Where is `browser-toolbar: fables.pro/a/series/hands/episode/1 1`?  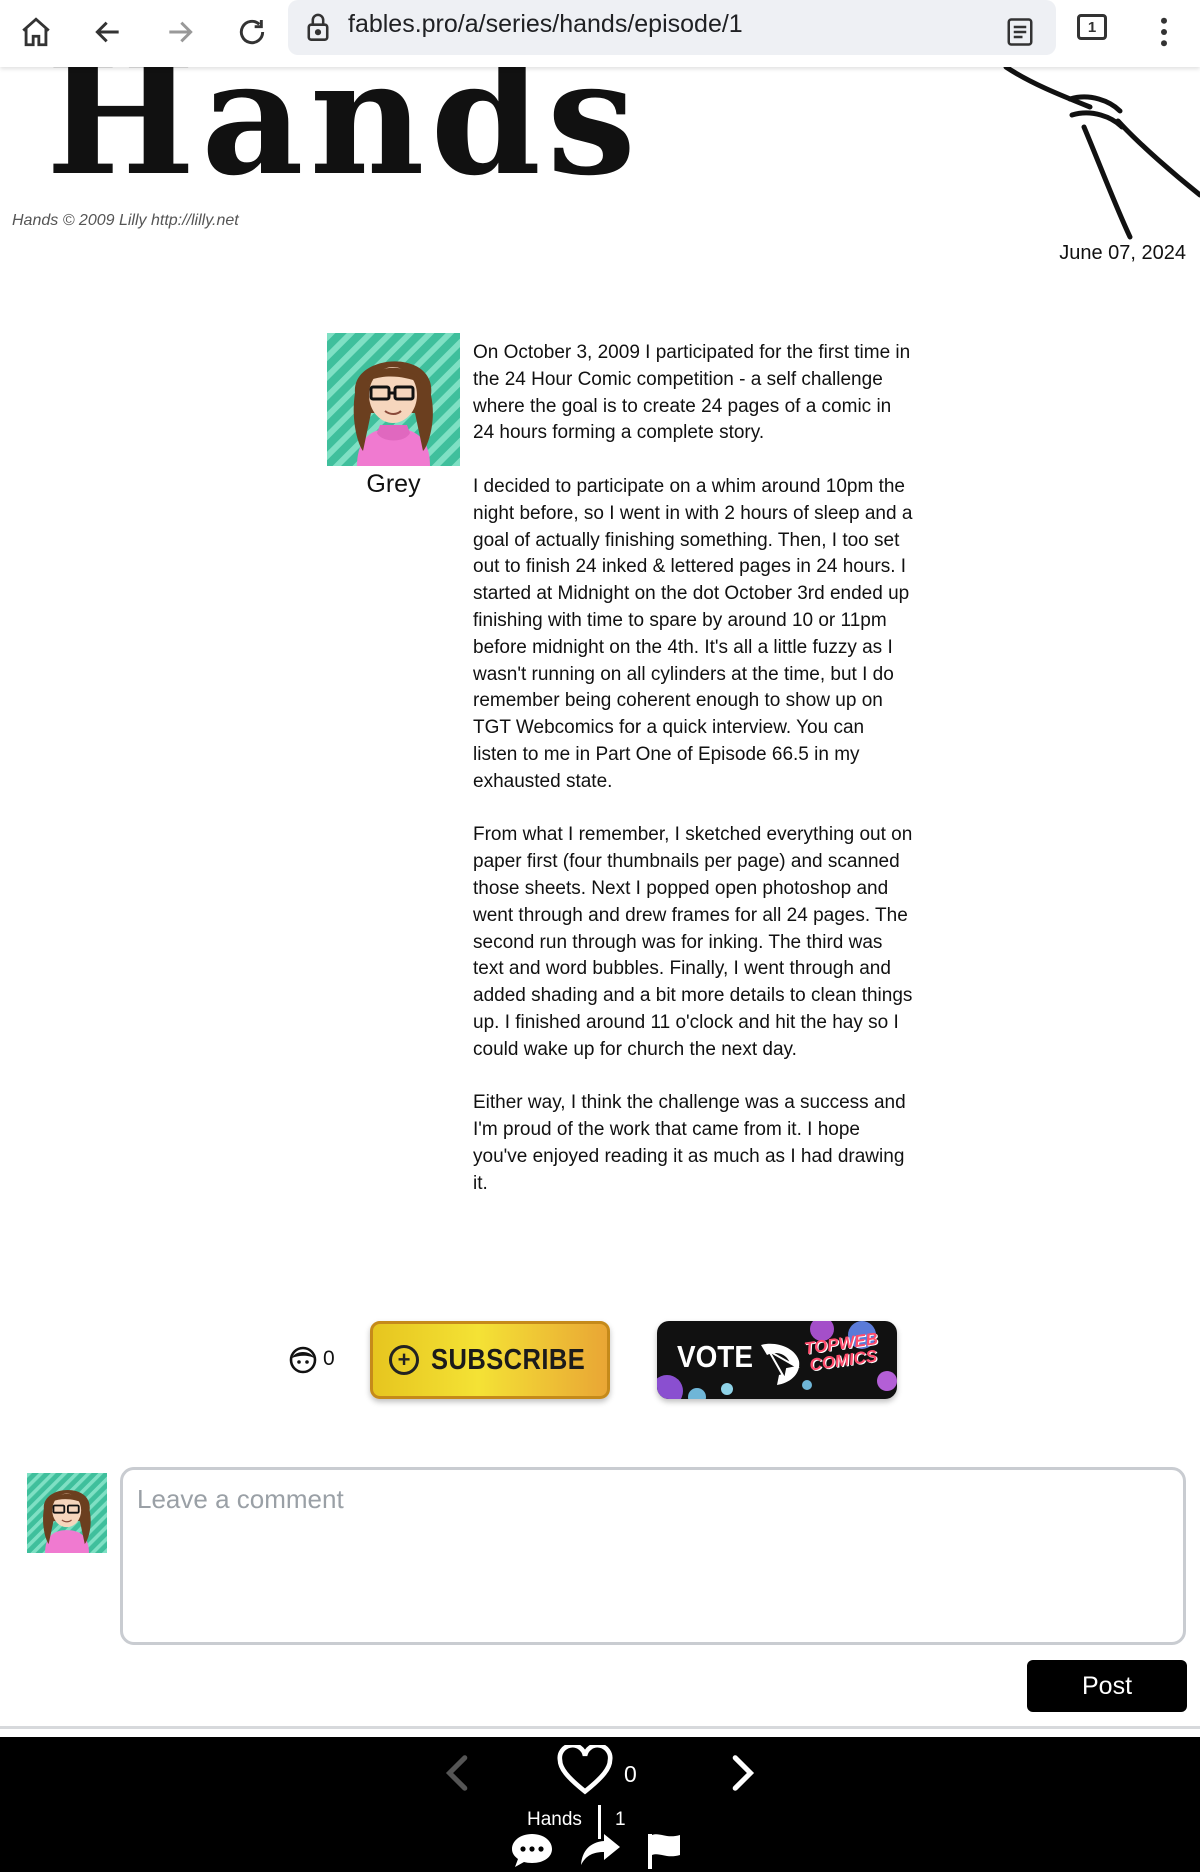
browser-toolbar: fables.pro/a/series/hands/episode/1 1 is located at coordinates (600, 33).